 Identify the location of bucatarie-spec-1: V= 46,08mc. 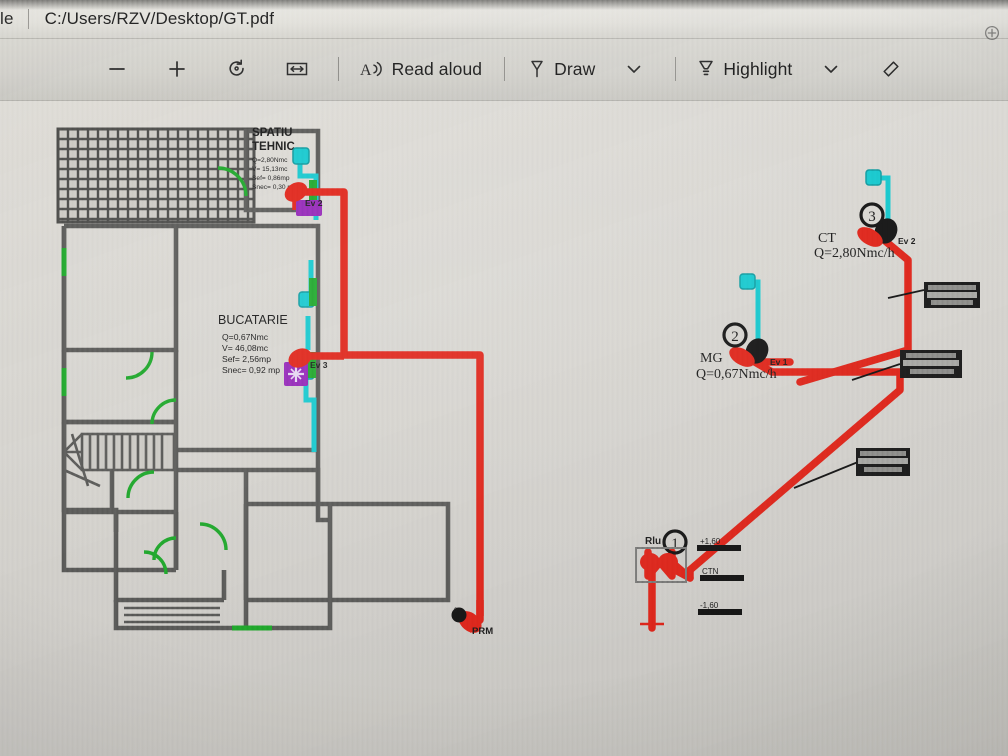
(245, 348).